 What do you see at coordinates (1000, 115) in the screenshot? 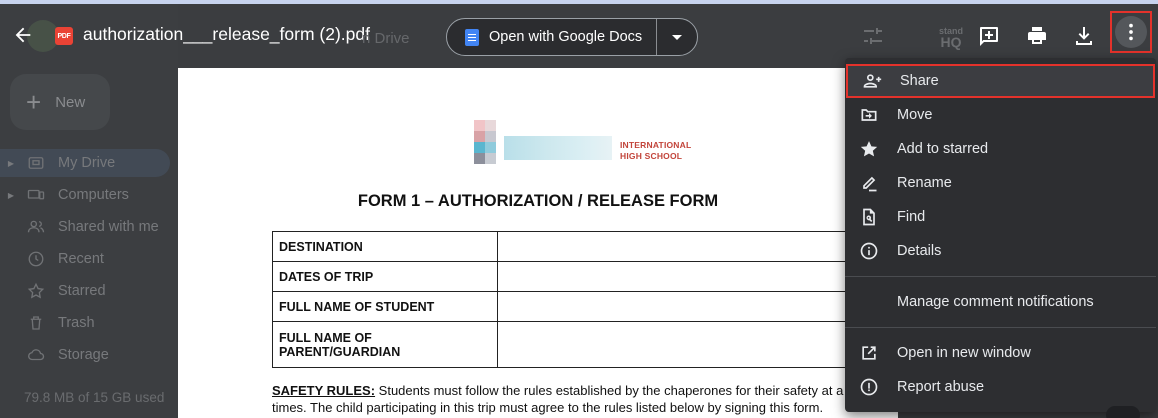
I see `menu-item-move: Move` at bounding box center [1000, 115].